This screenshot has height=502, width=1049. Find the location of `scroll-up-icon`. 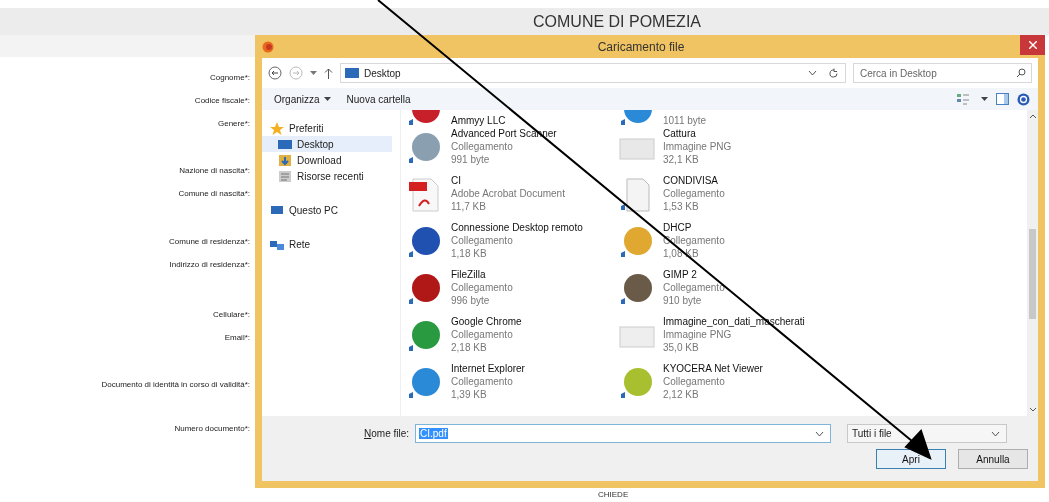

scroll-up-icon is located at coordinates (1032, 116).